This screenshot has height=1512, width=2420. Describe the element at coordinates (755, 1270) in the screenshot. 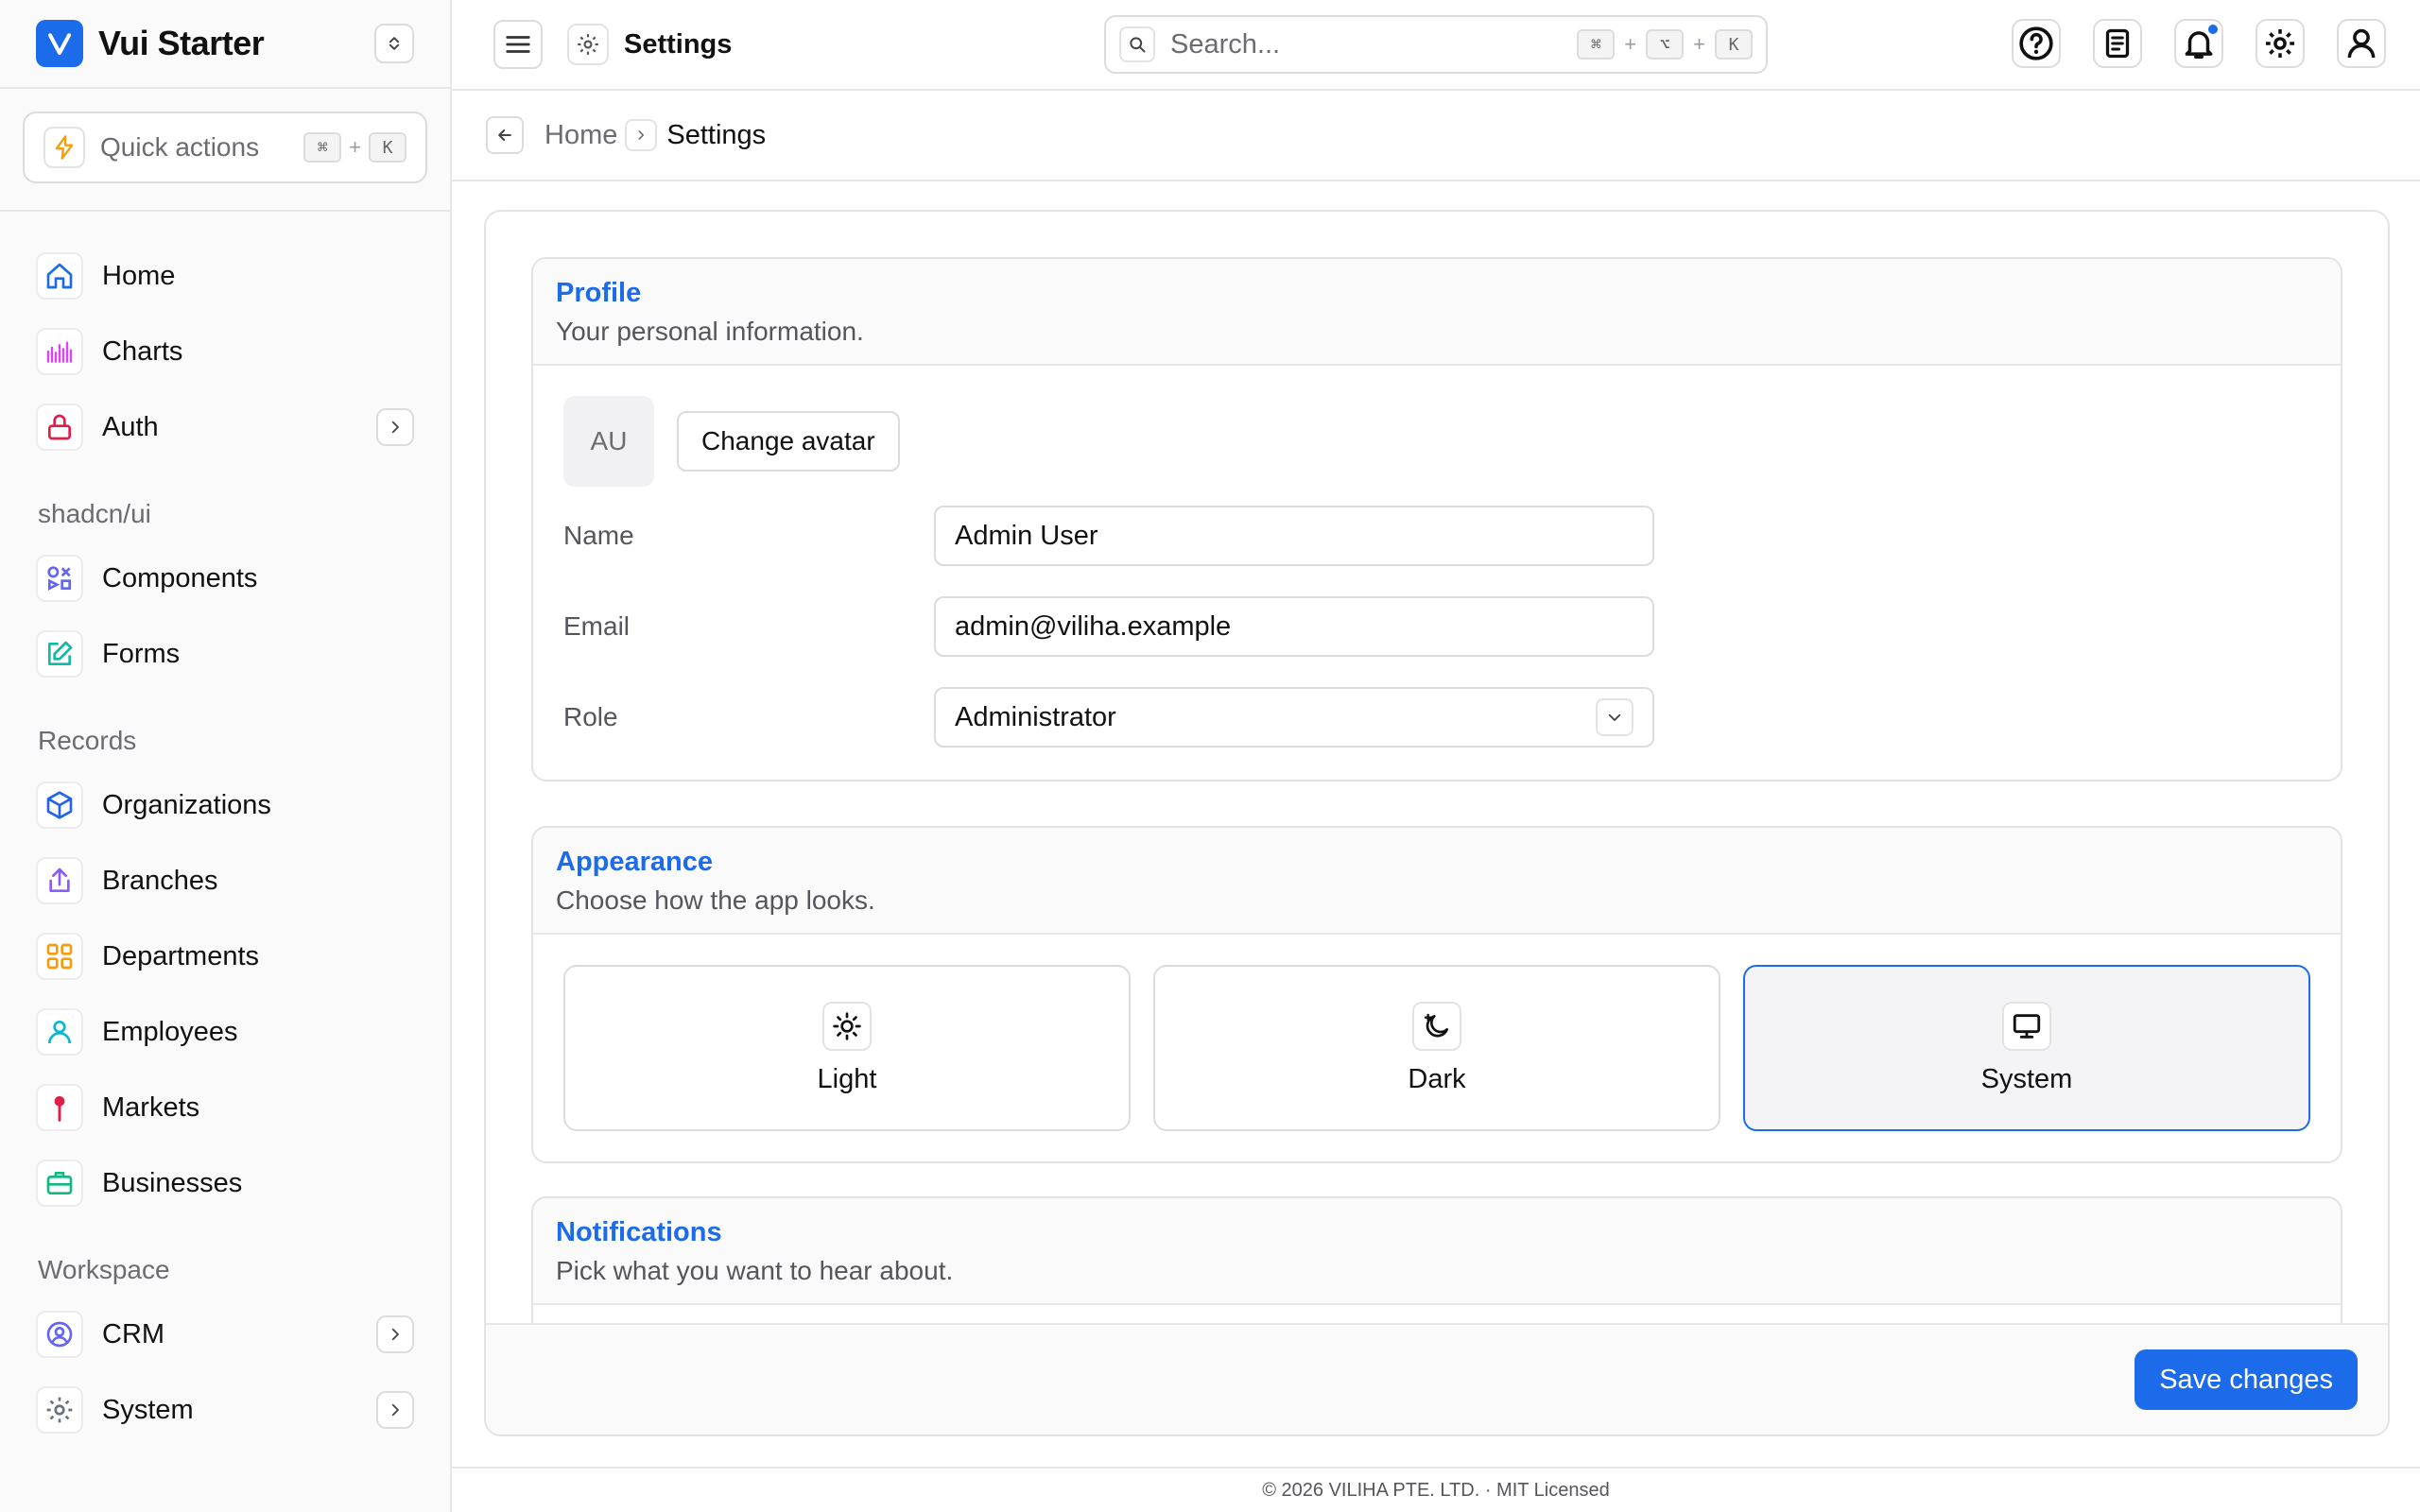

I see `notifications-subtitle: Pick what you want to hear about.` at that location.